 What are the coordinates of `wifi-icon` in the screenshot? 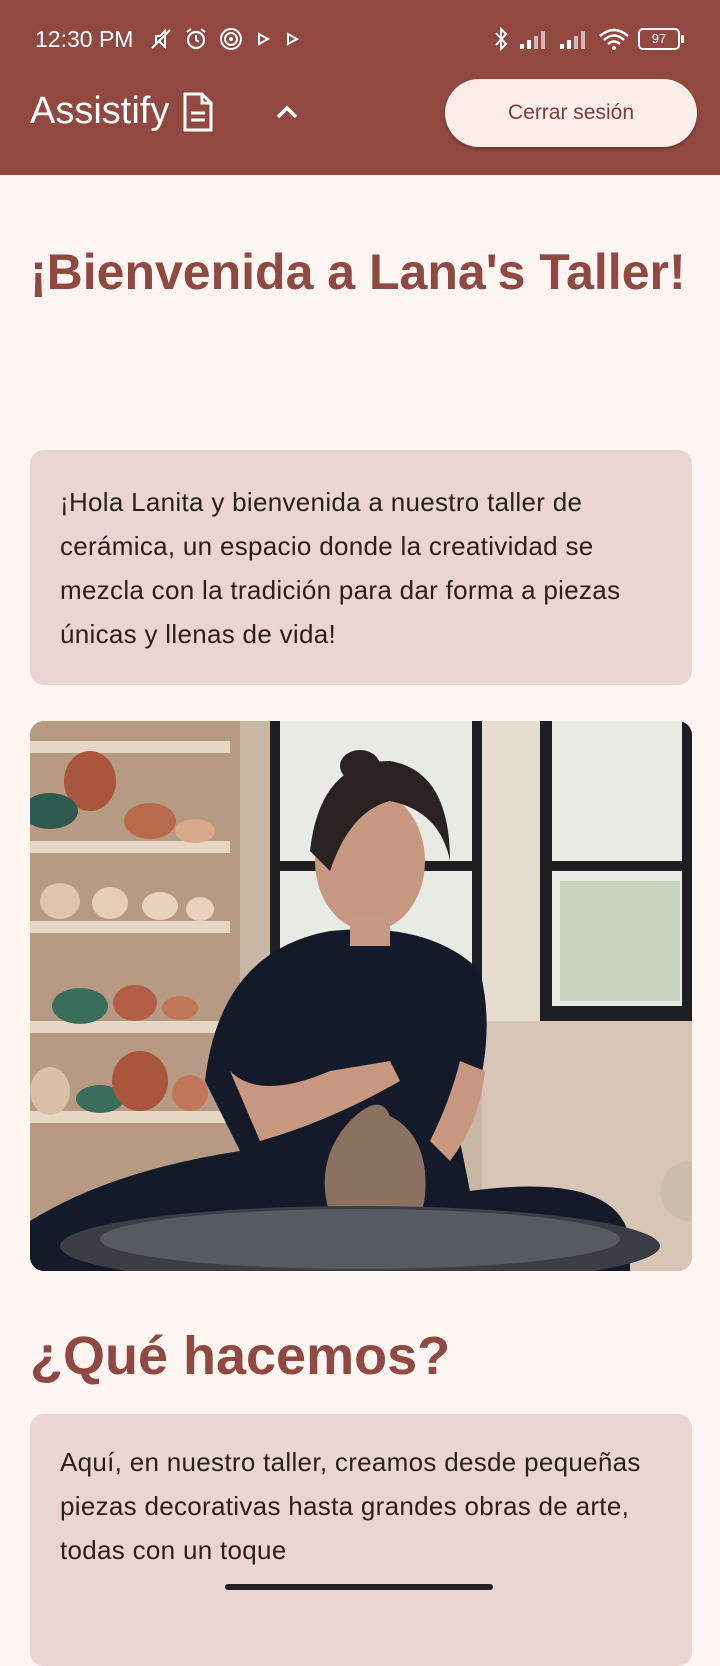 It's located at (614, 39).